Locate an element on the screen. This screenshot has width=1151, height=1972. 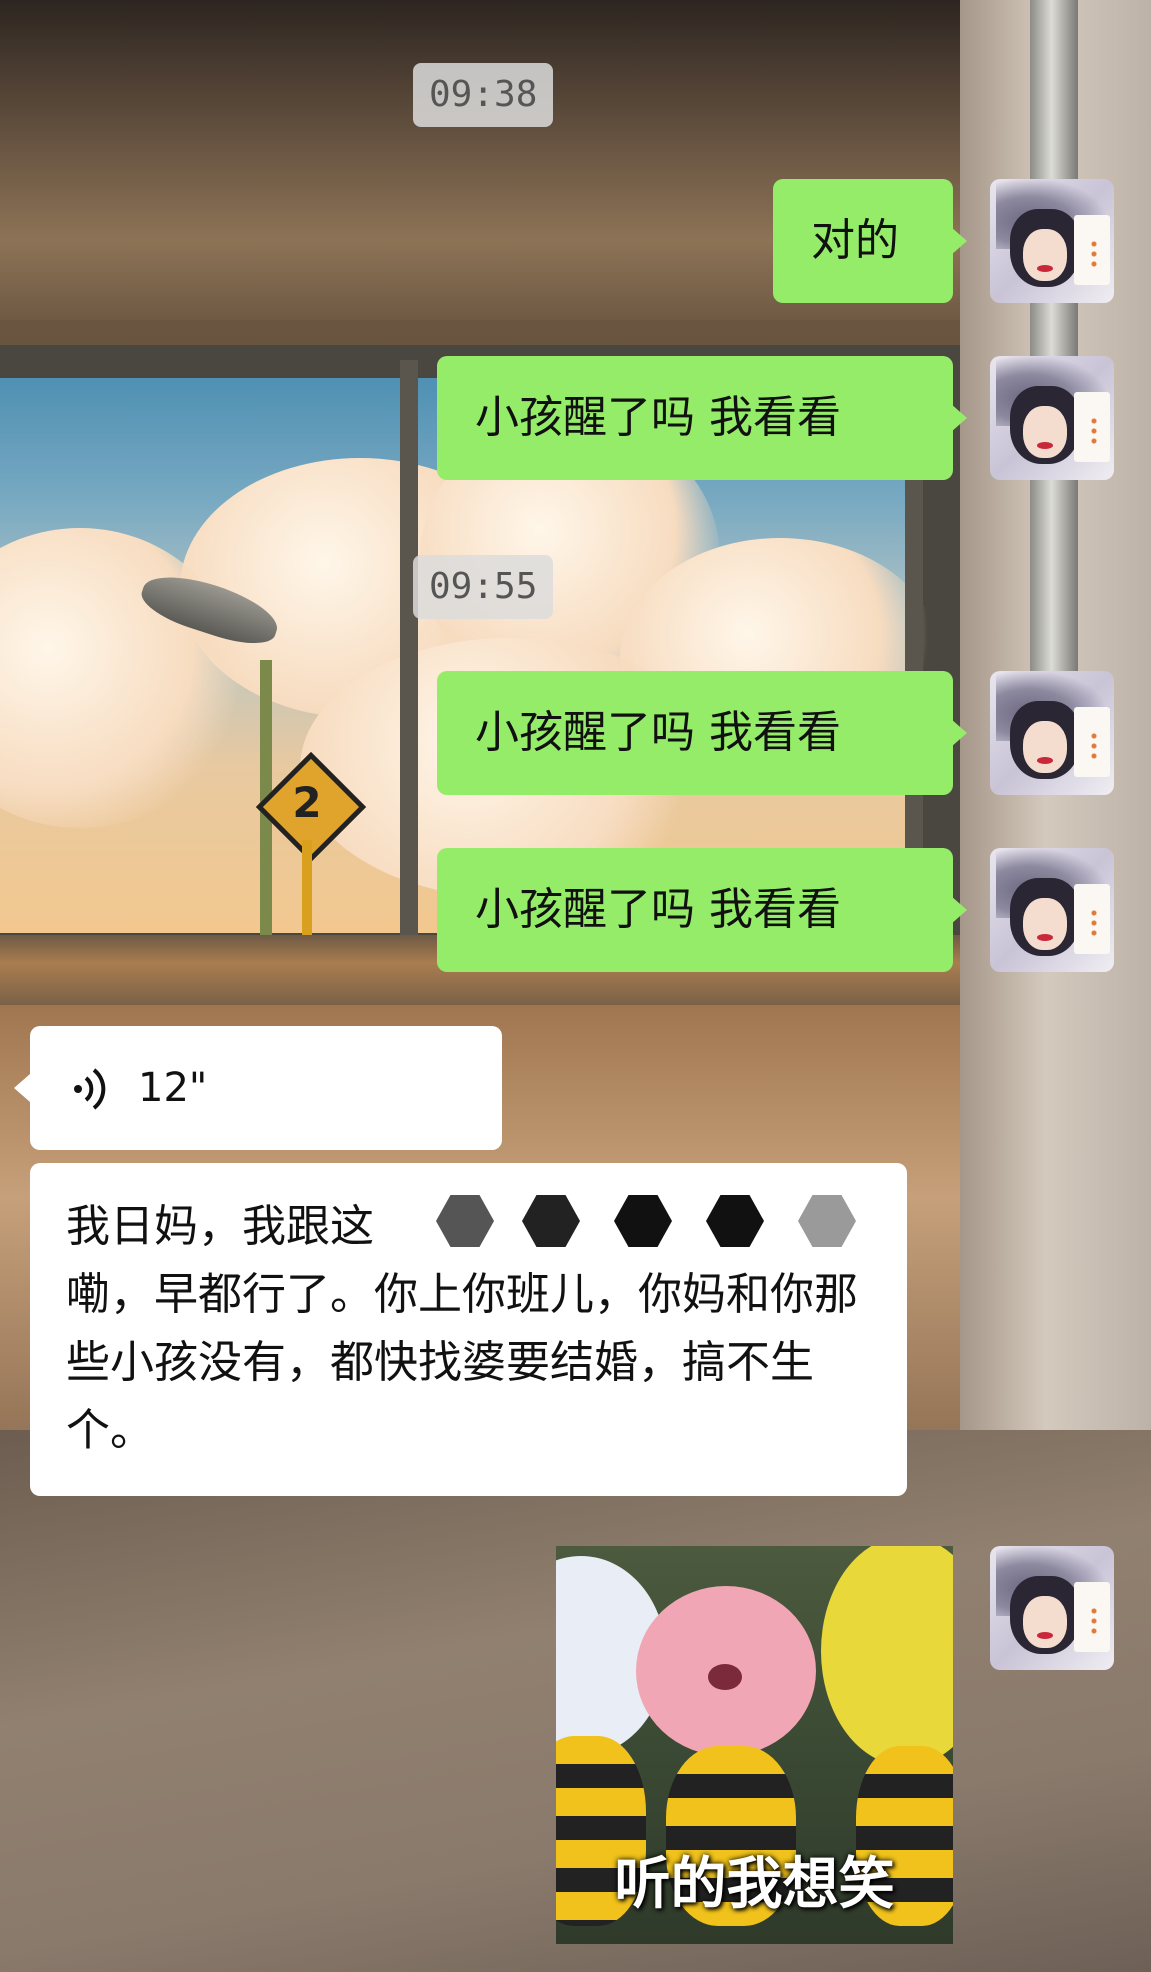
sticker-message: 听的我想笑 is located at coordinates (754, 1745).